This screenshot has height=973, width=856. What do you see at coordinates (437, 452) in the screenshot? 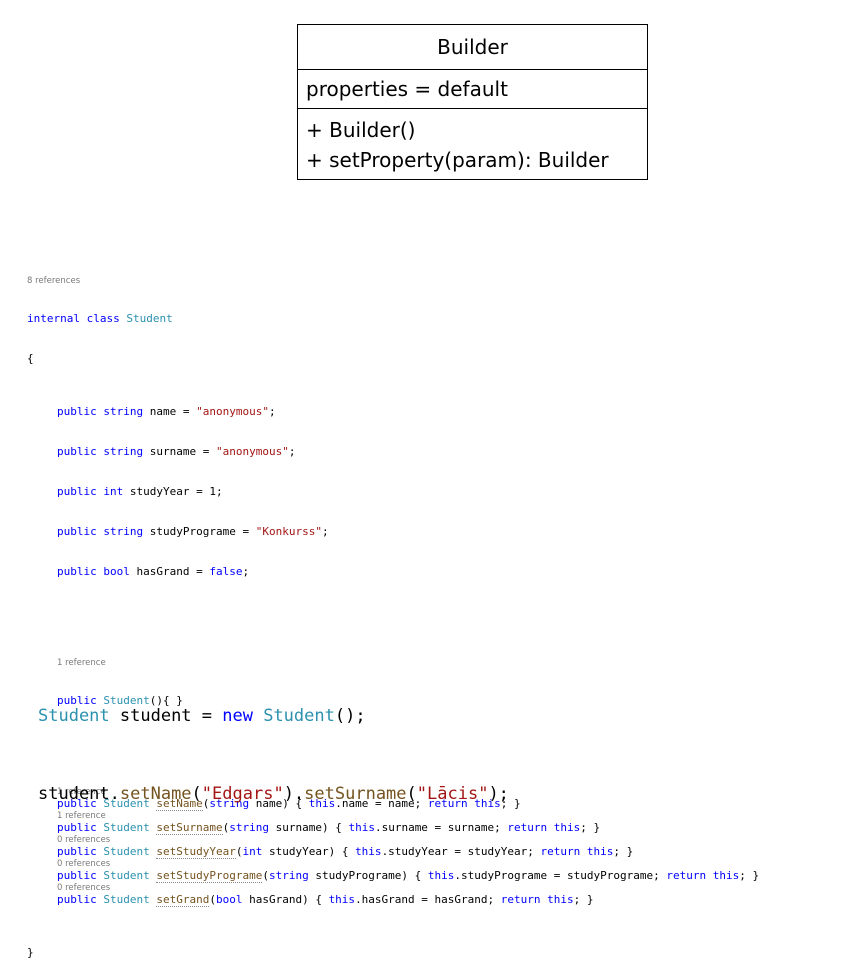
I see `field-line: public string surname = "anonymous";` at bounding box center [437, 452].